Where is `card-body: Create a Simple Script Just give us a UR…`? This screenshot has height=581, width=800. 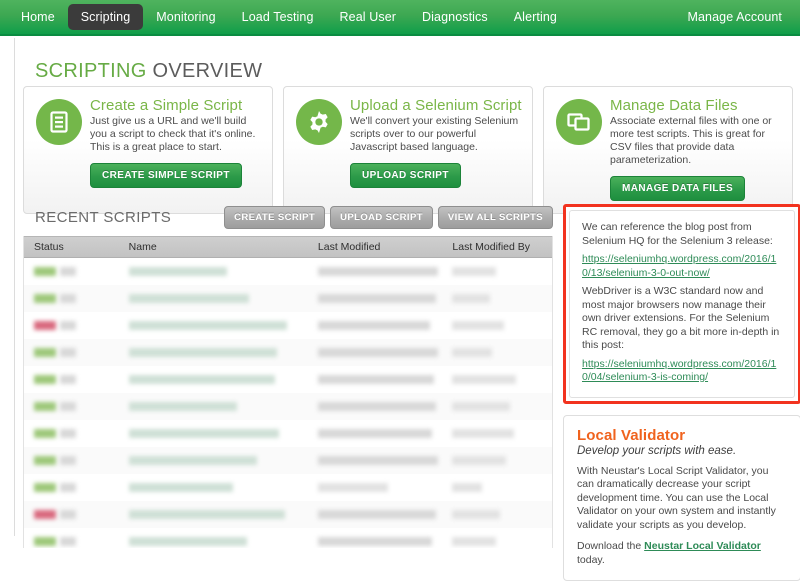 card-body: Create a Simple Script Just give us a UR… is located at coordinates (176, 142).